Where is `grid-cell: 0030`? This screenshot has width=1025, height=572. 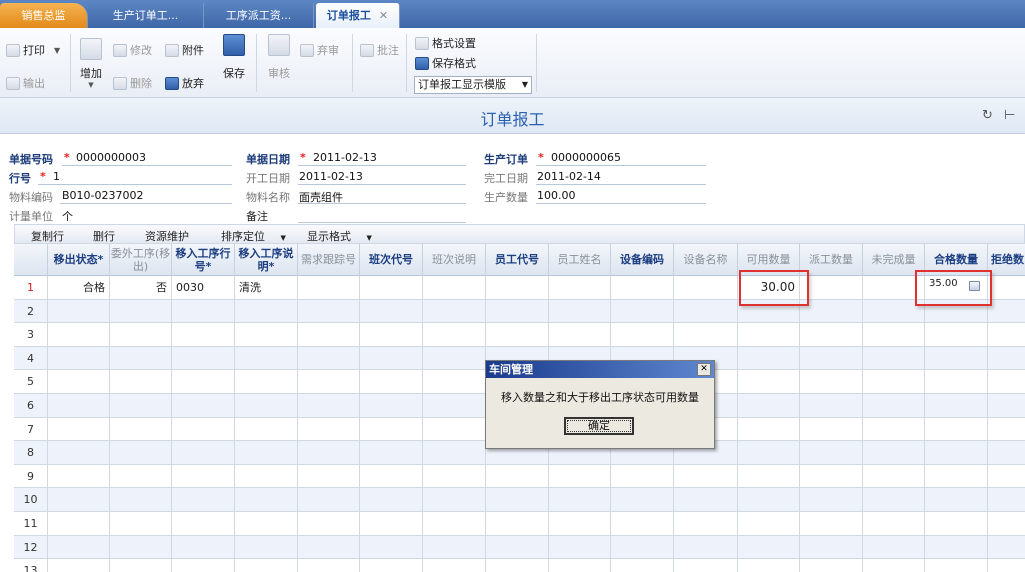 grid-cell: 0030 is located at coordinates (203, 288).